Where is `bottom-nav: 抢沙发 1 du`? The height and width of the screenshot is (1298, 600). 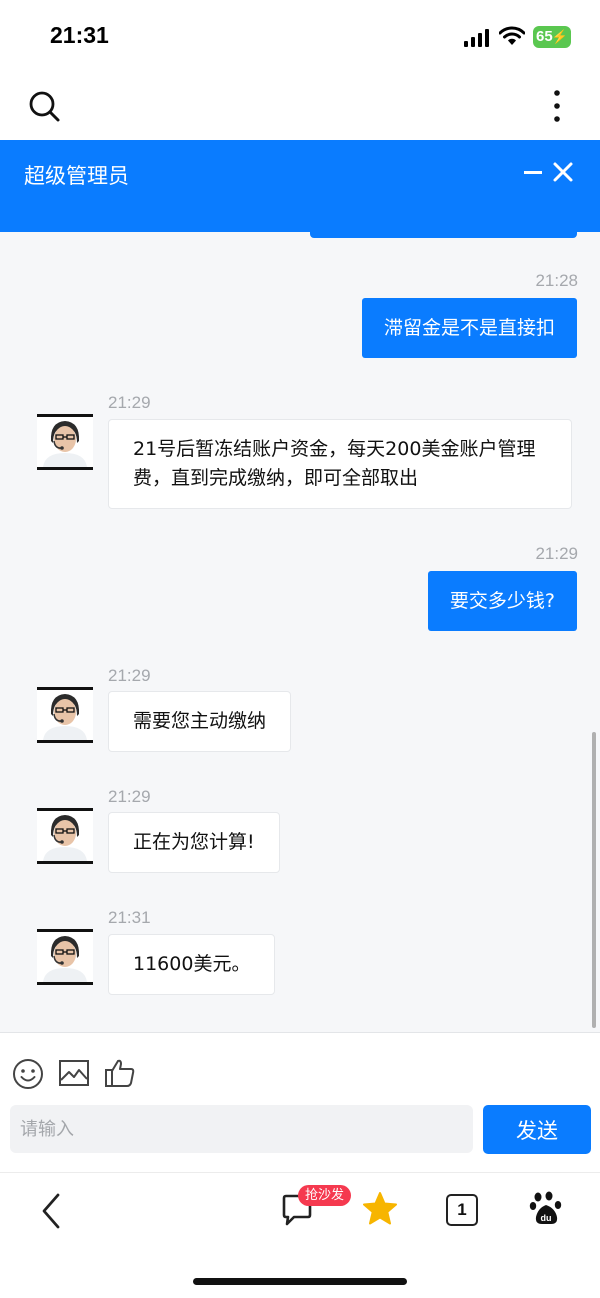
bottom-nav: 抢沙发 1 du is located at coordinates (300, 1235).